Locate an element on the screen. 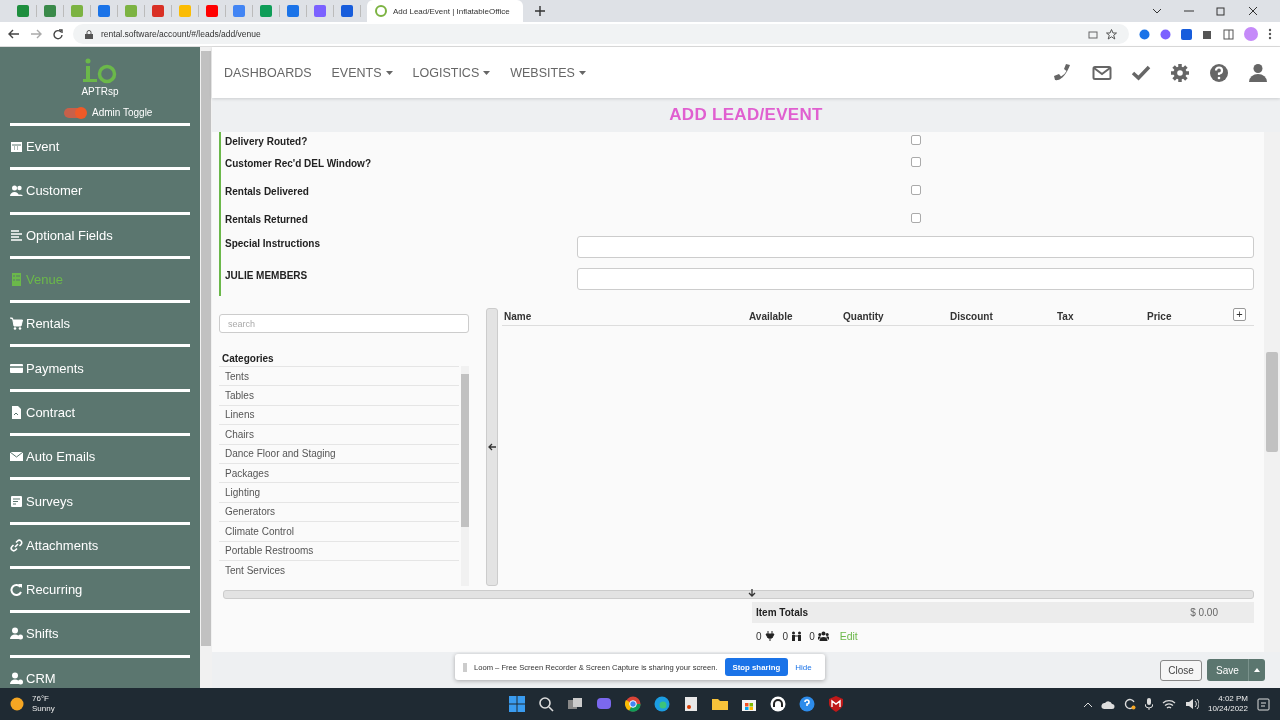 The height and width of the screenshot is (720, 1280). speaker-icon is located at coordinates (1191, 704).